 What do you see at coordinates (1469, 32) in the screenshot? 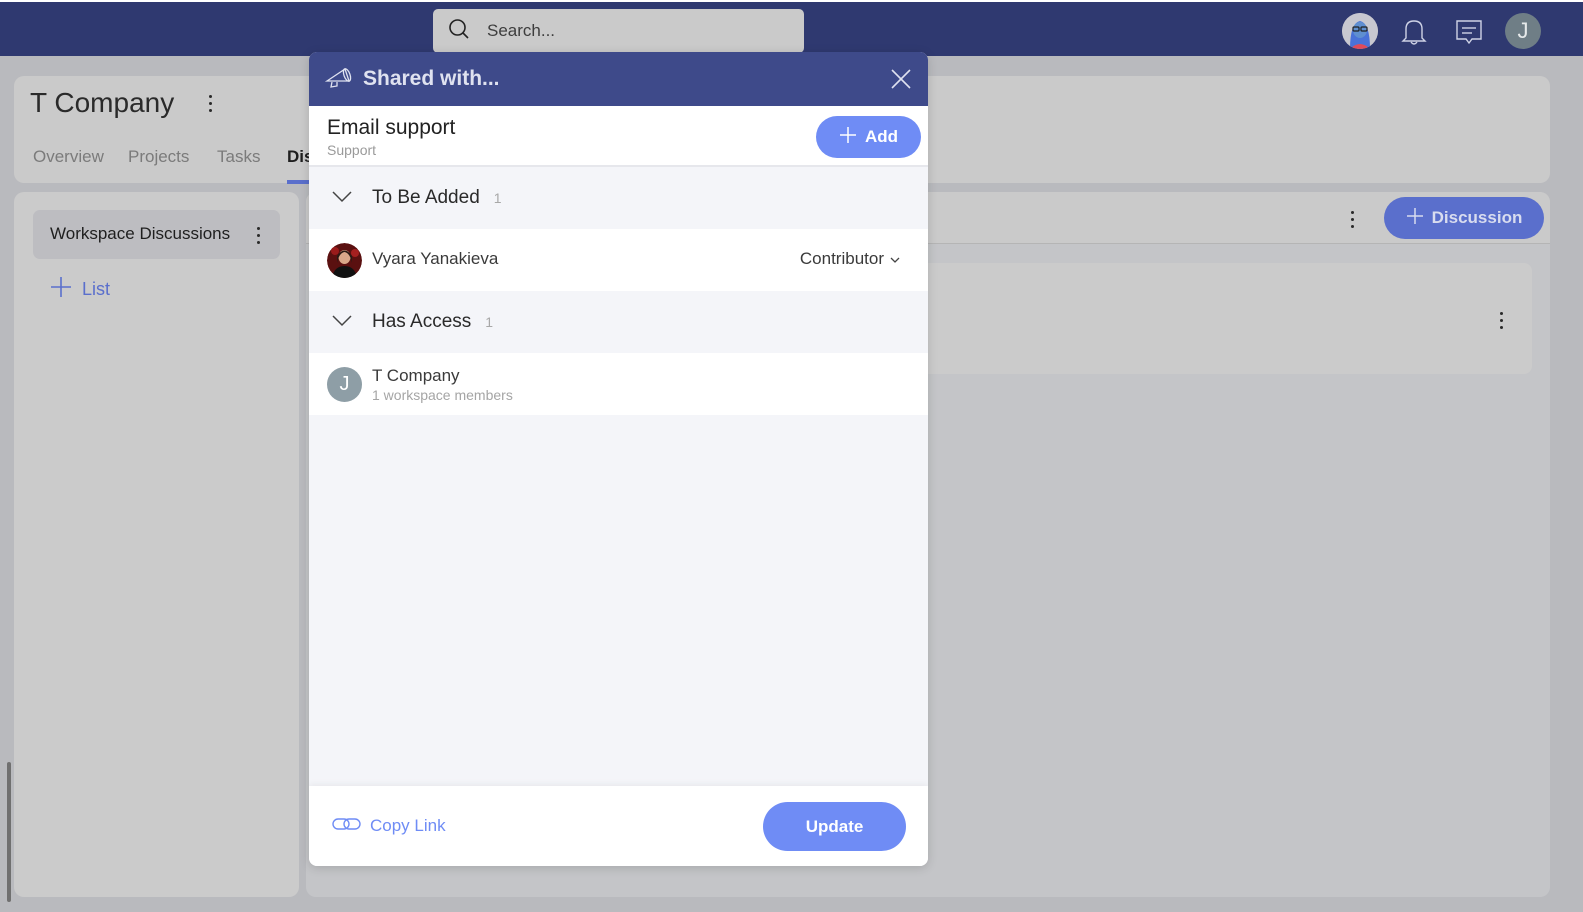
I see `chat-icon` at bounding box center [1469, 32].